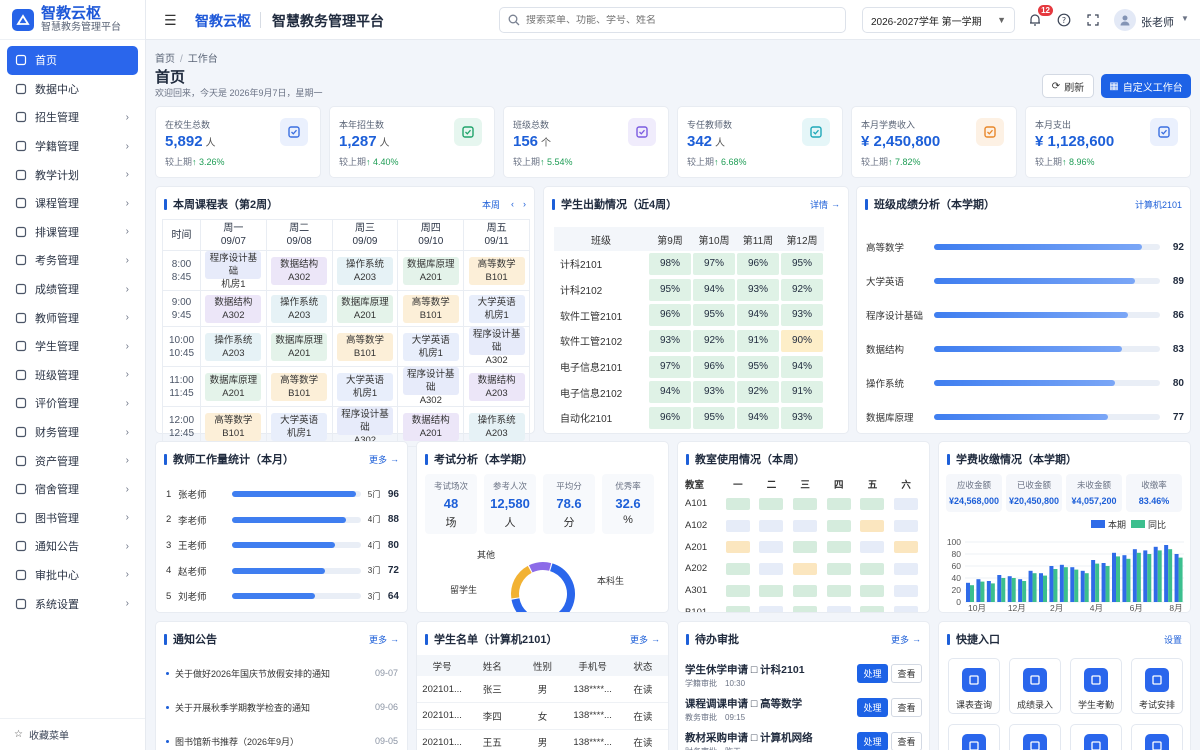 Image resolution: width=1200 pixels, height=750 pixels. What do you see at coordinates (72, 346) in the screenshot?
I see `sidebar-item-10: 学生管理 ›` at bounding box center [72, 346].